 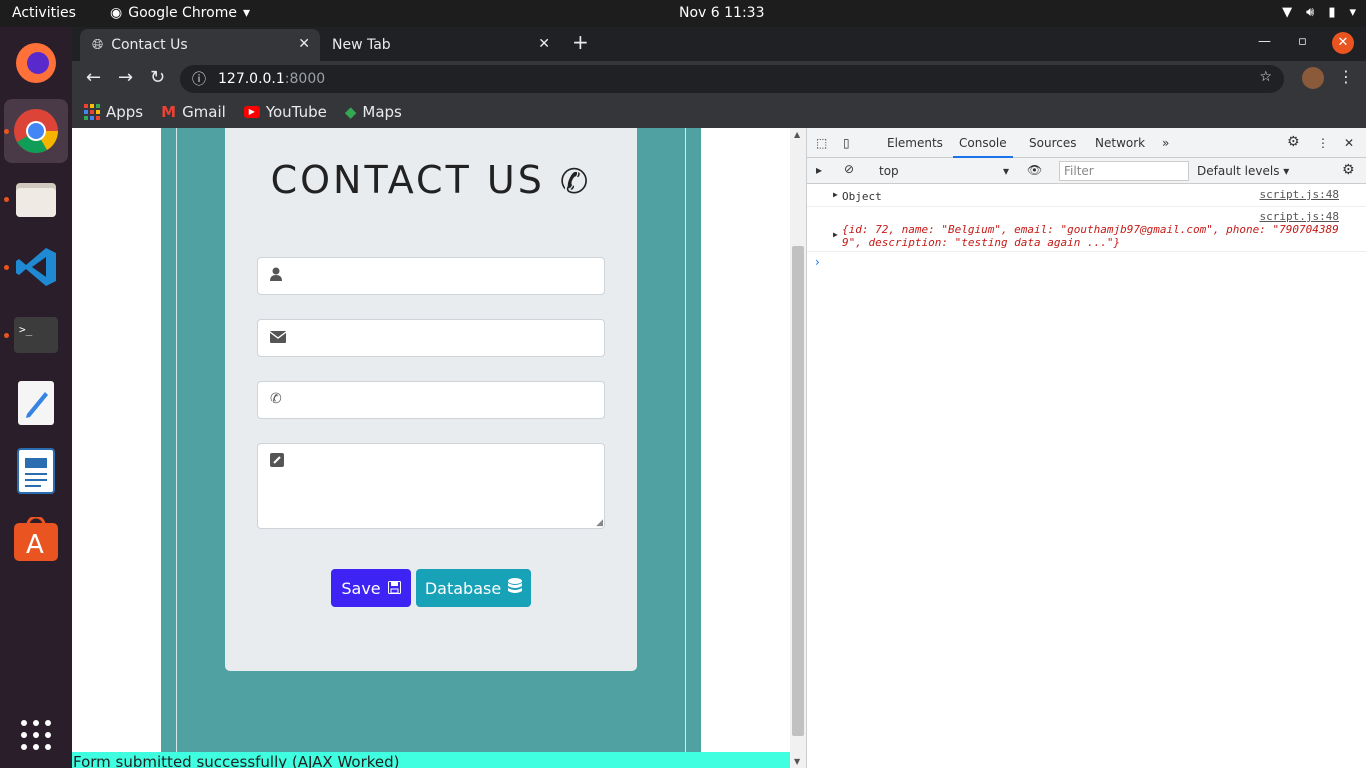 What do you see at coordinates (431, 276) in the screenshot?
I see `name-input` at bounding box center [431, 276].